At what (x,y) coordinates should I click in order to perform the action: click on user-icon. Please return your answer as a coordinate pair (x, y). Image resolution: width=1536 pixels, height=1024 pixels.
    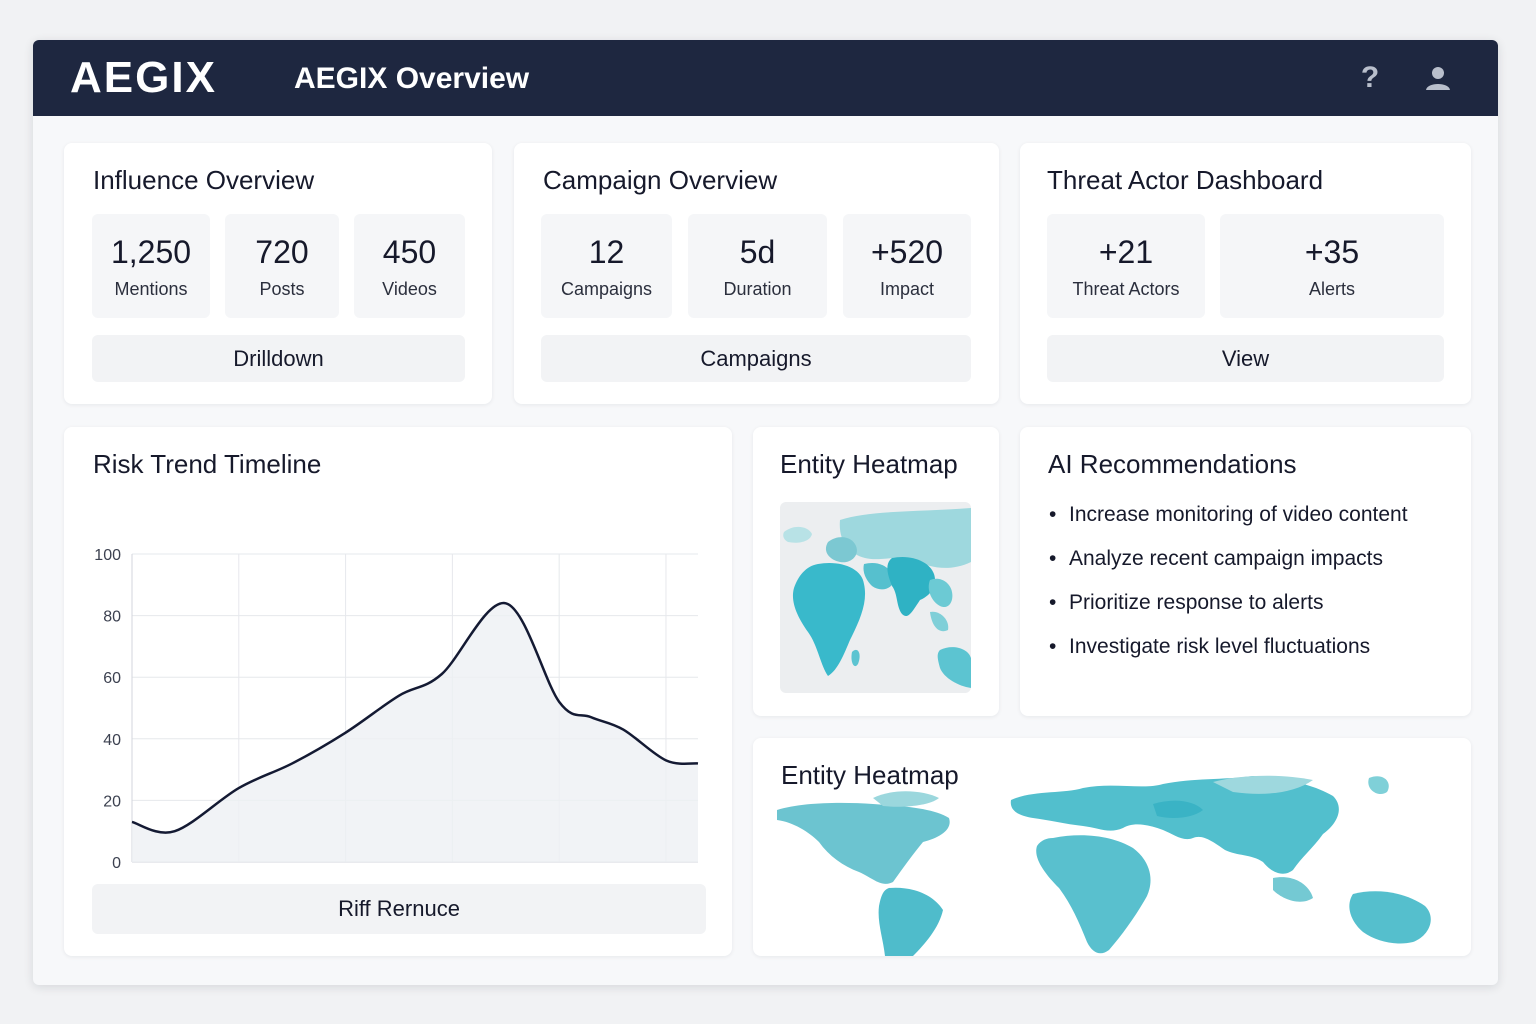
    Looking at the image, I should click on (1438, 78).